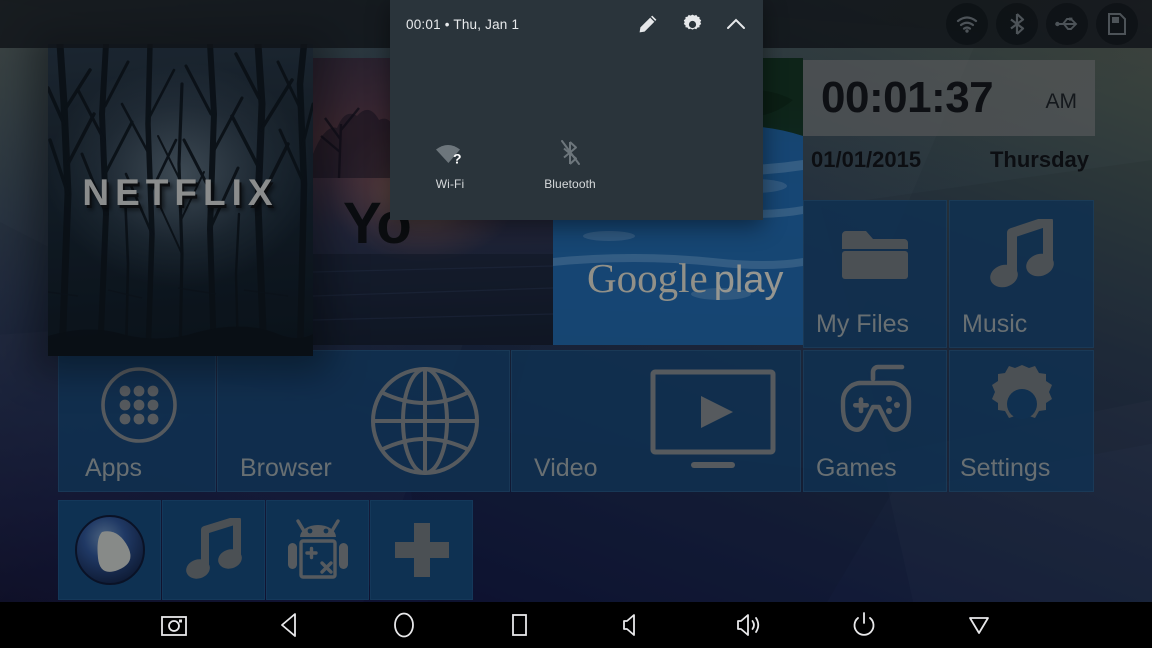 Image resolution: width=1152 pixels, height=648 pixels. Describe the element at coordinates (288, 625) in the screenshot. I see `back-button` at that location.